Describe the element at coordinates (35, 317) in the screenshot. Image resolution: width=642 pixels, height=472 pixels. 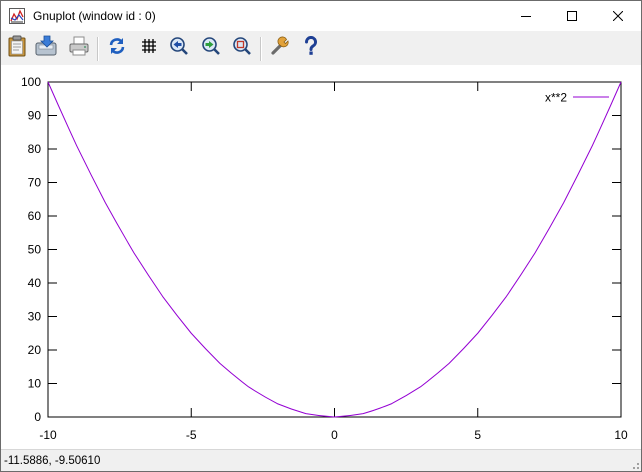
I see `y-tick-label: 30` at that location.